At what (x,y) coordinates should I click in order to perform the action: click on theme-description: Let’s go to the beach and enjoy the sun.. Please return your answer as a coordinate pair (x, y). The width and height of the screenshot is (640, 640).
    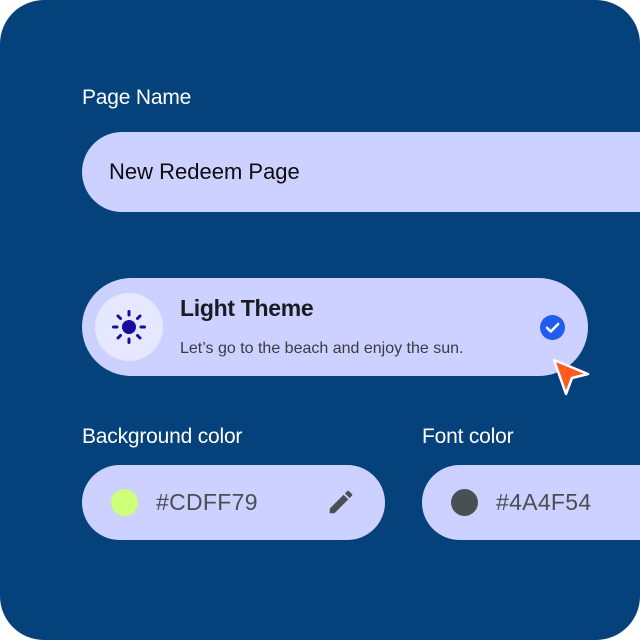
    Looking at the image, I should click on (322, 348).